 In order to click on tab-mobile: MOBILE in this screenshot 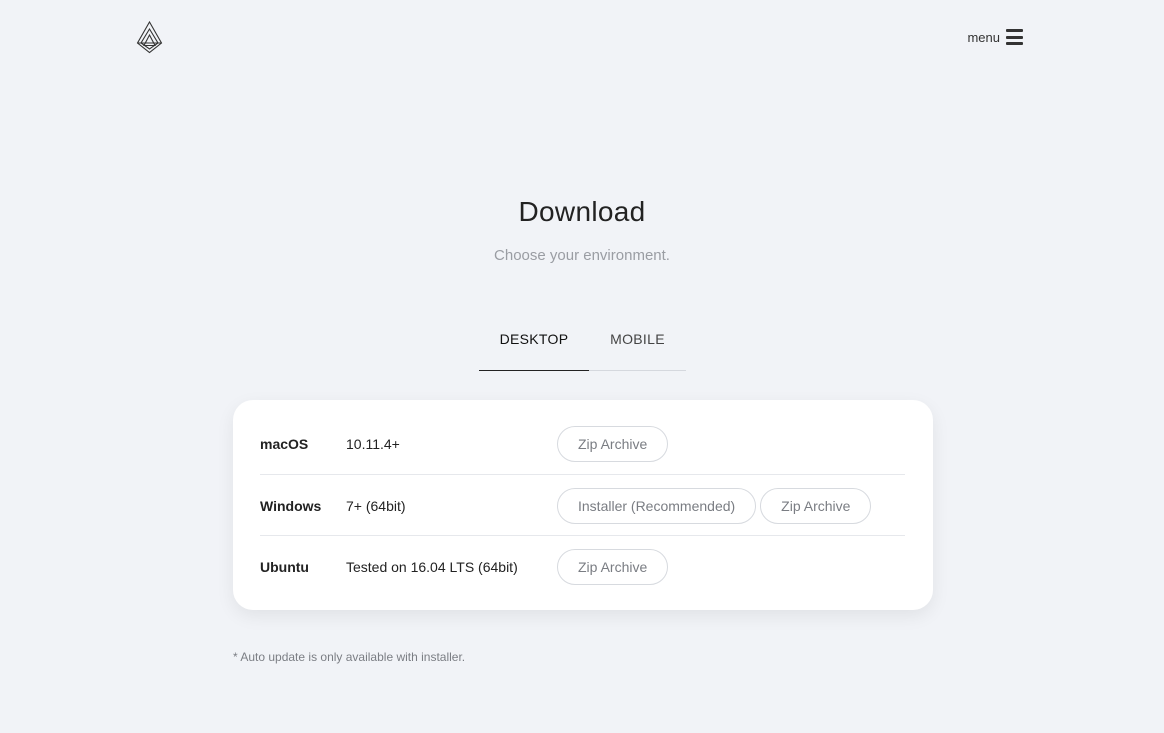, I will do `click(637, 346)`.